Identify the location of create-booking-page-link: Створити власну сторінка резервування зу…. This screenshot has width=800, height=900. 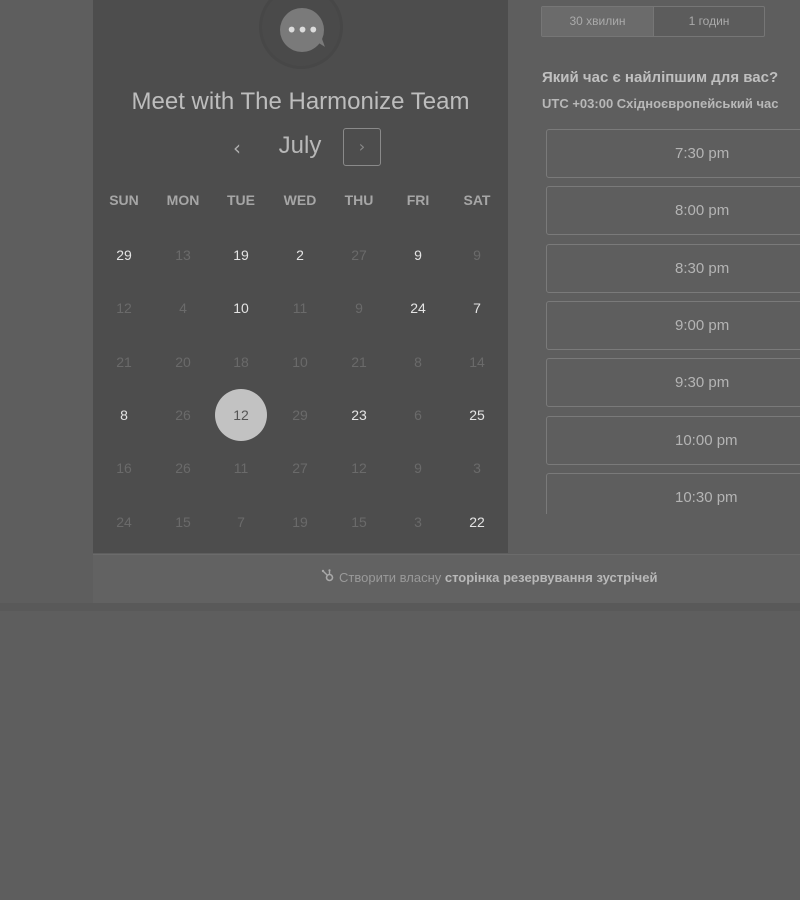
(489, 576).